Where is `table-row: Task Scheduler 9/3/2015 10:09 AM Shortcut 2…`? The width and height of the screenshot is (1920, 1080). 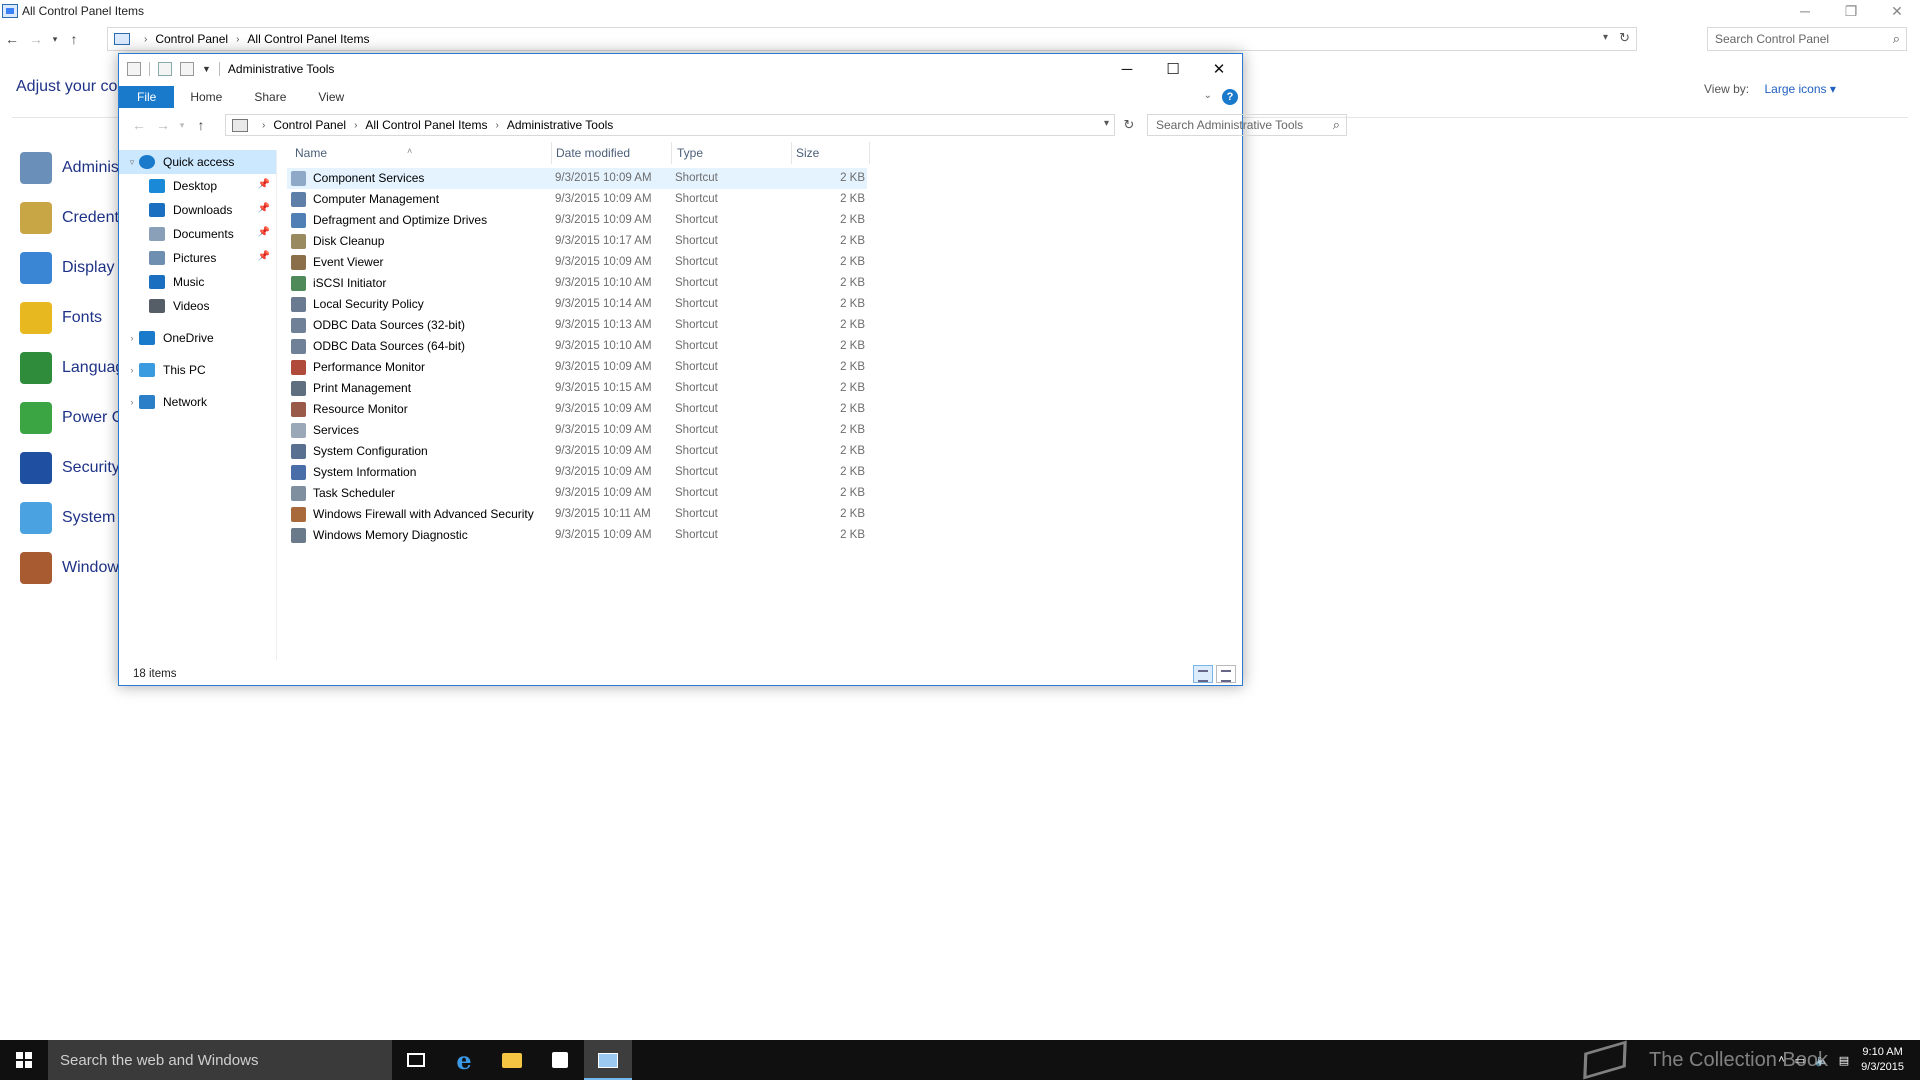
table-row: Task Scheduler 9/3/2015 10:09 AM Shortcut 2… is located at coordinates (577, 493).